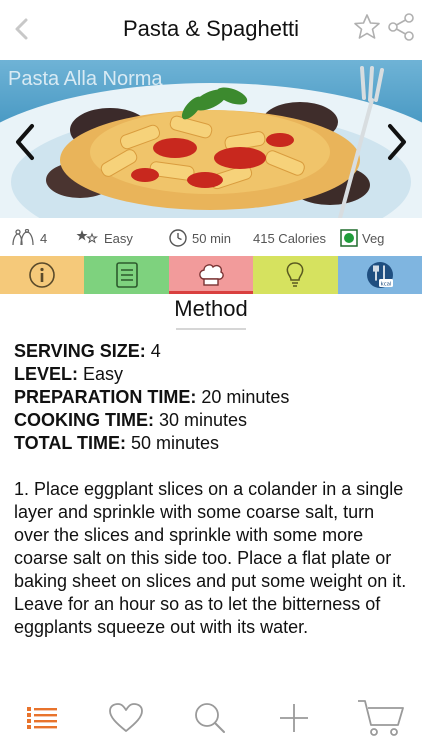  I want to click on chevron-right-icon, so click(397, 142).